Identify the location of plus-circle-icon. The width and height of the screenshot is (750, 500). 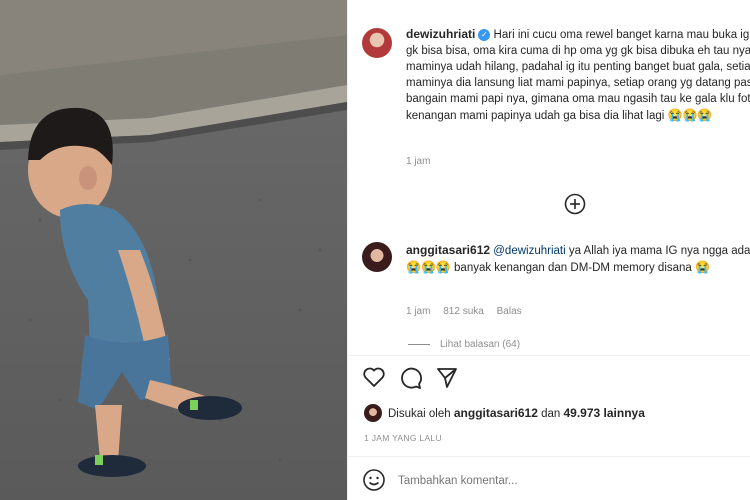
(575, 204).